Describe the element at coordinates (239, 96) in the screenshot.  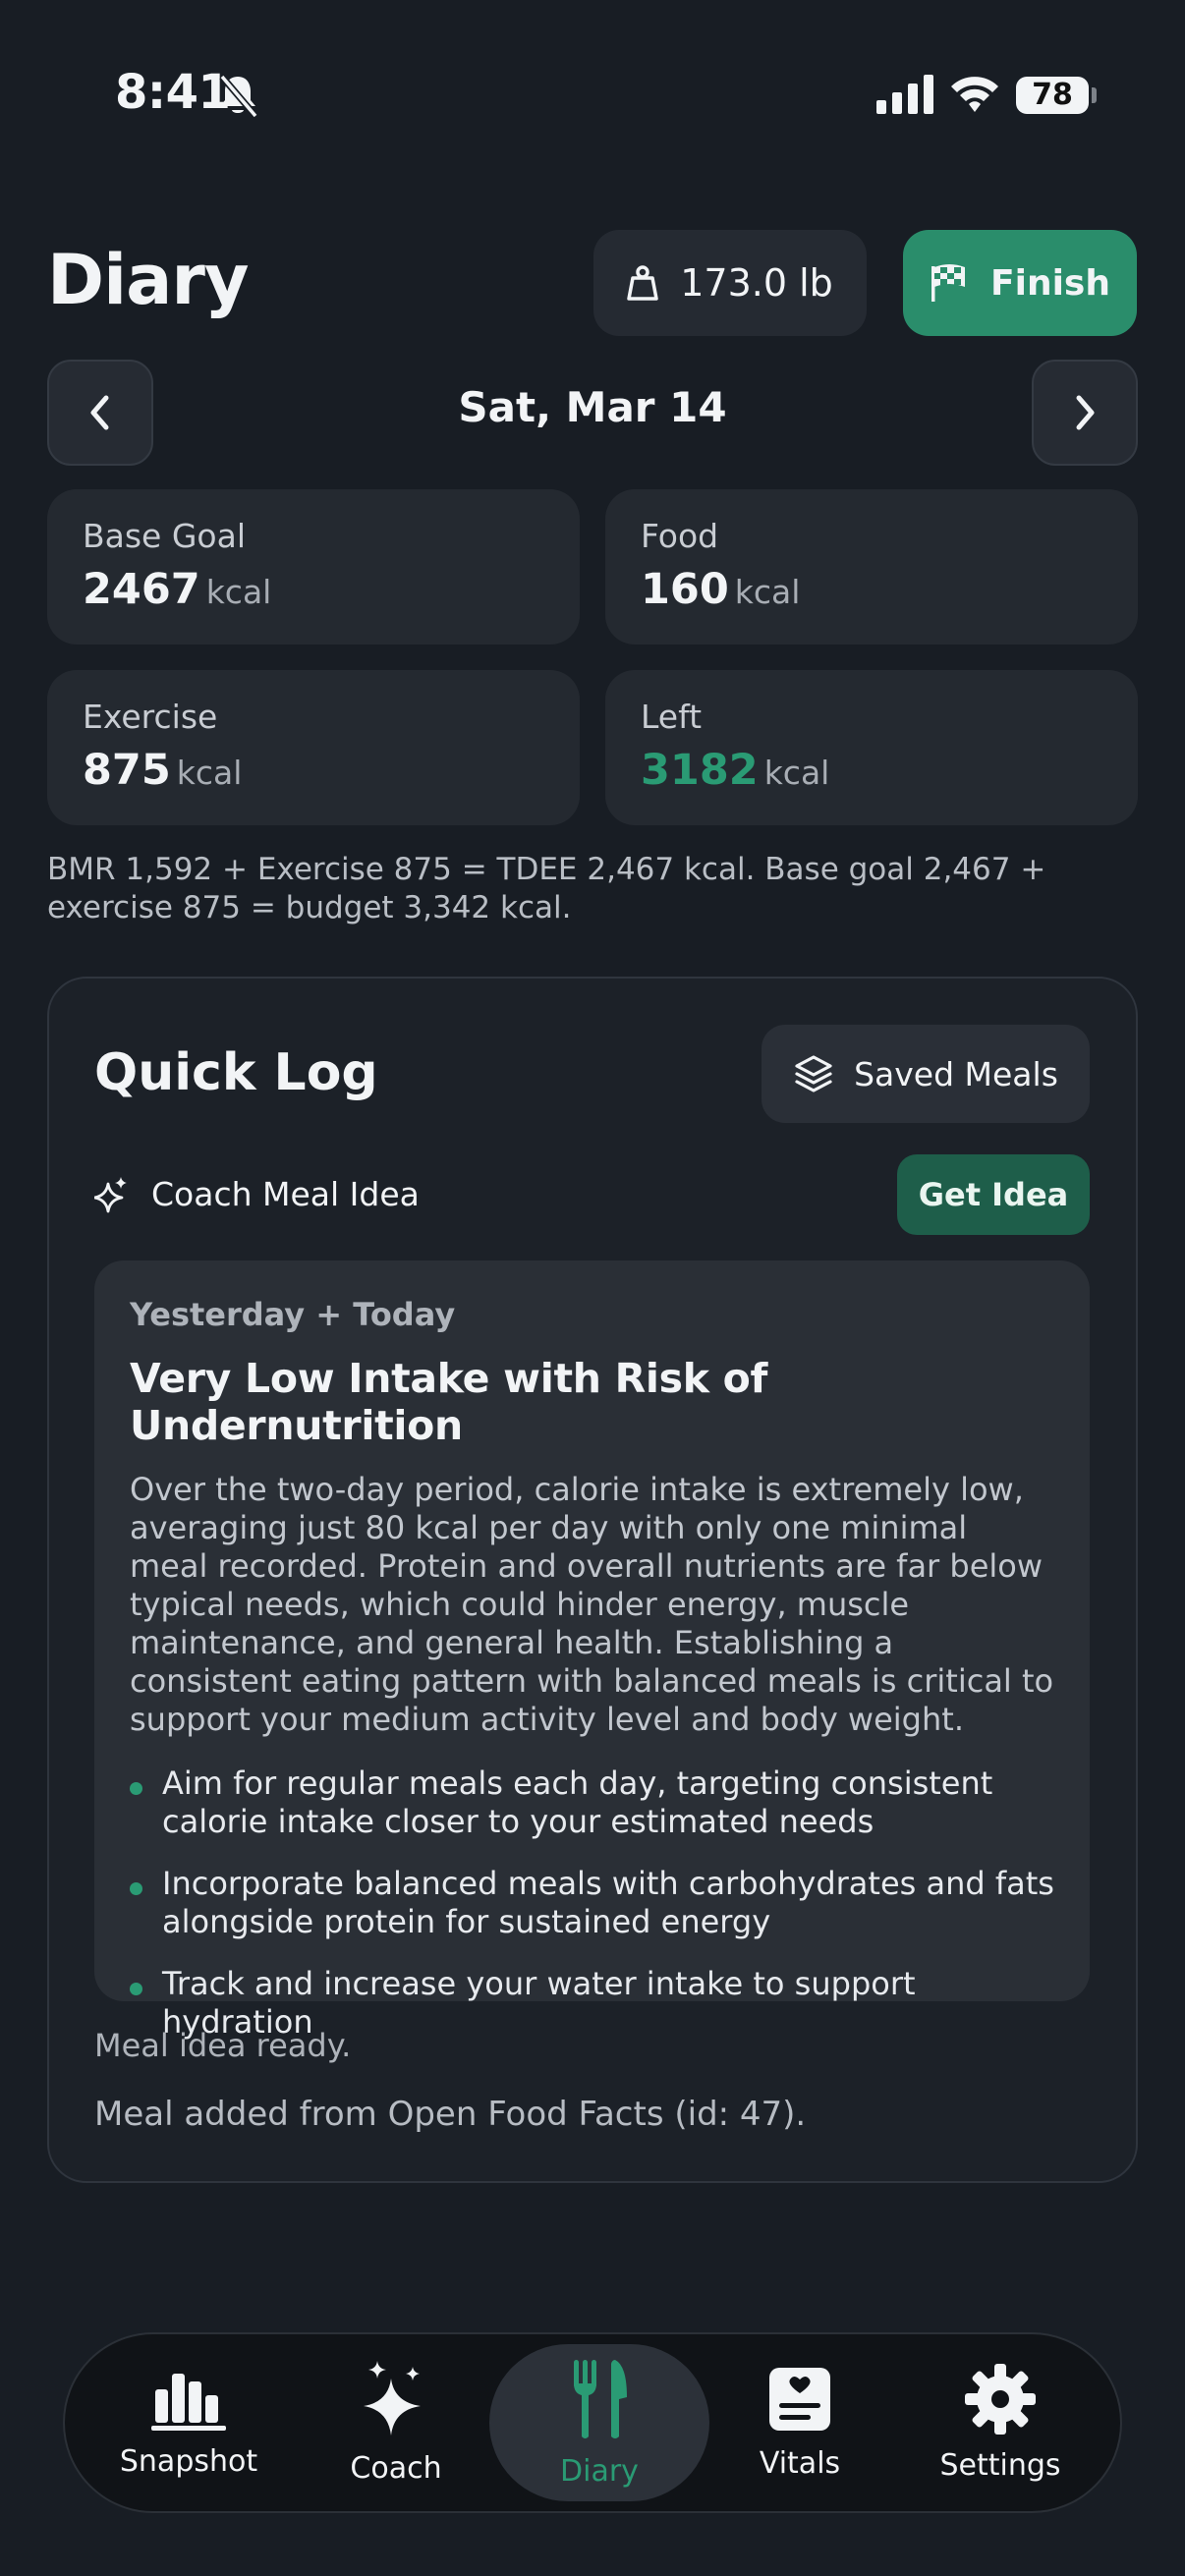
I see `bell-muted-icon` at that location.